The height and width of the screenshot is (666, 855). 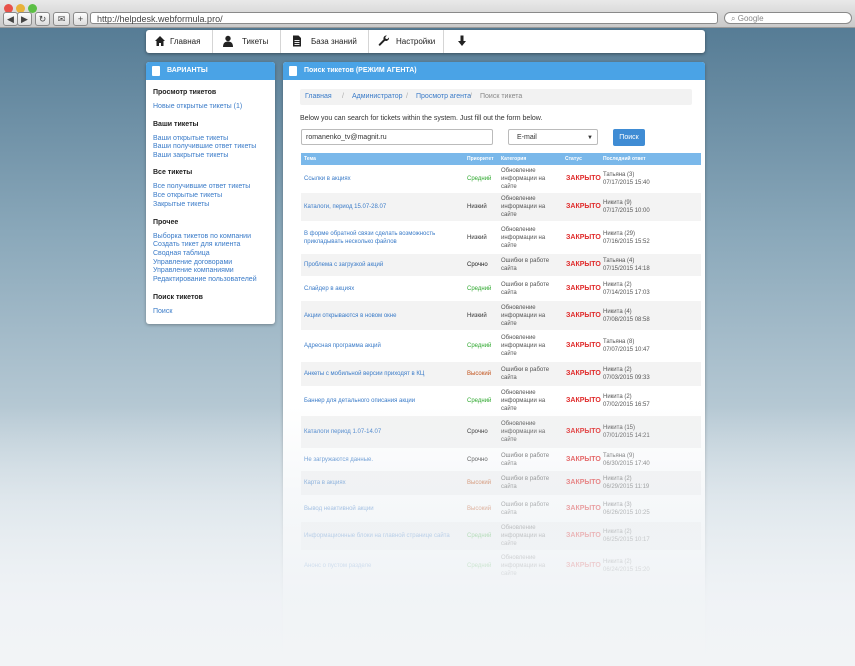 I want to click on column-header: Категория, so click(x=513, y=159).